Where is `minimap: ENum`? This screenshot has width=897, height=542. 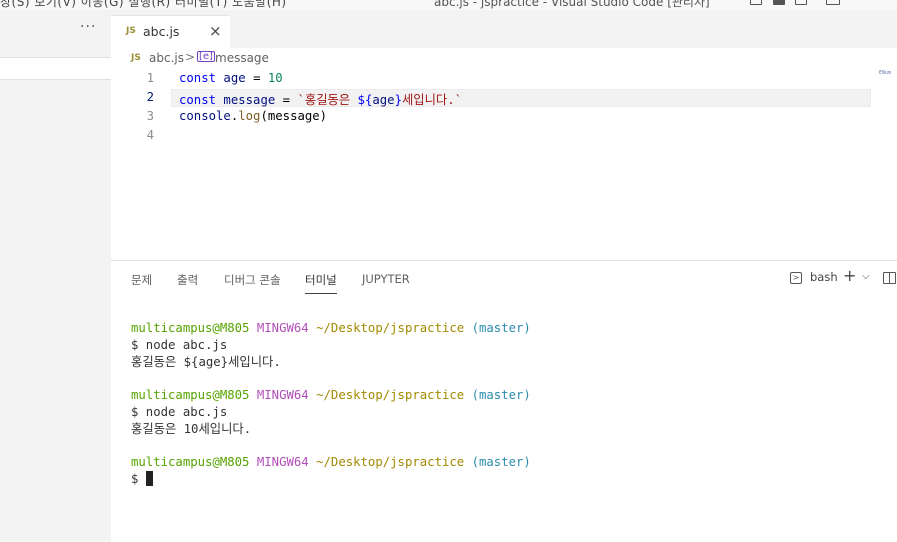
minimap: ENum is located at coordinates (888, 74).